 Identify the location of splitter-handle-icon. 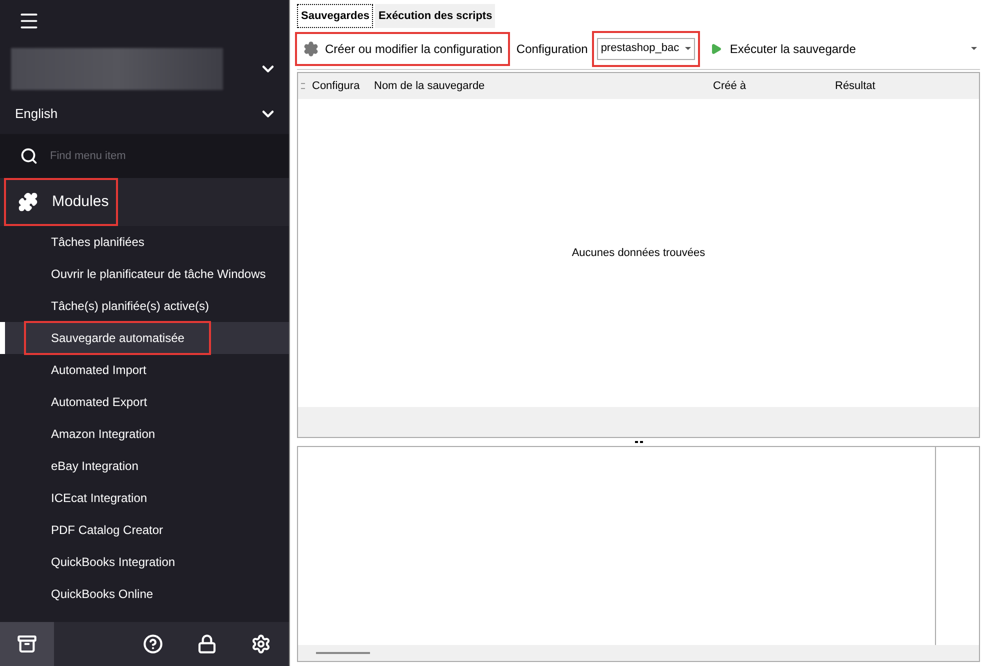
(638, 442).